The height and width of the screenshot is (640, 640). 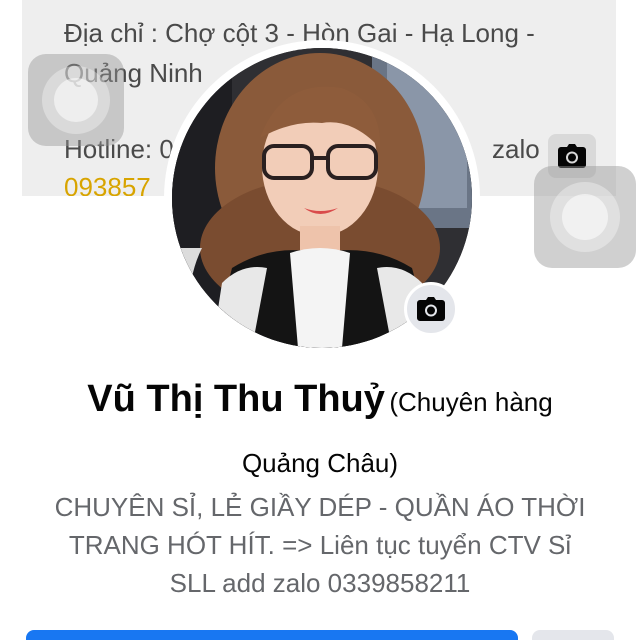 I want to click on profile-alternate-name-cont: Quảng Châu), so click(x=320, y=463).